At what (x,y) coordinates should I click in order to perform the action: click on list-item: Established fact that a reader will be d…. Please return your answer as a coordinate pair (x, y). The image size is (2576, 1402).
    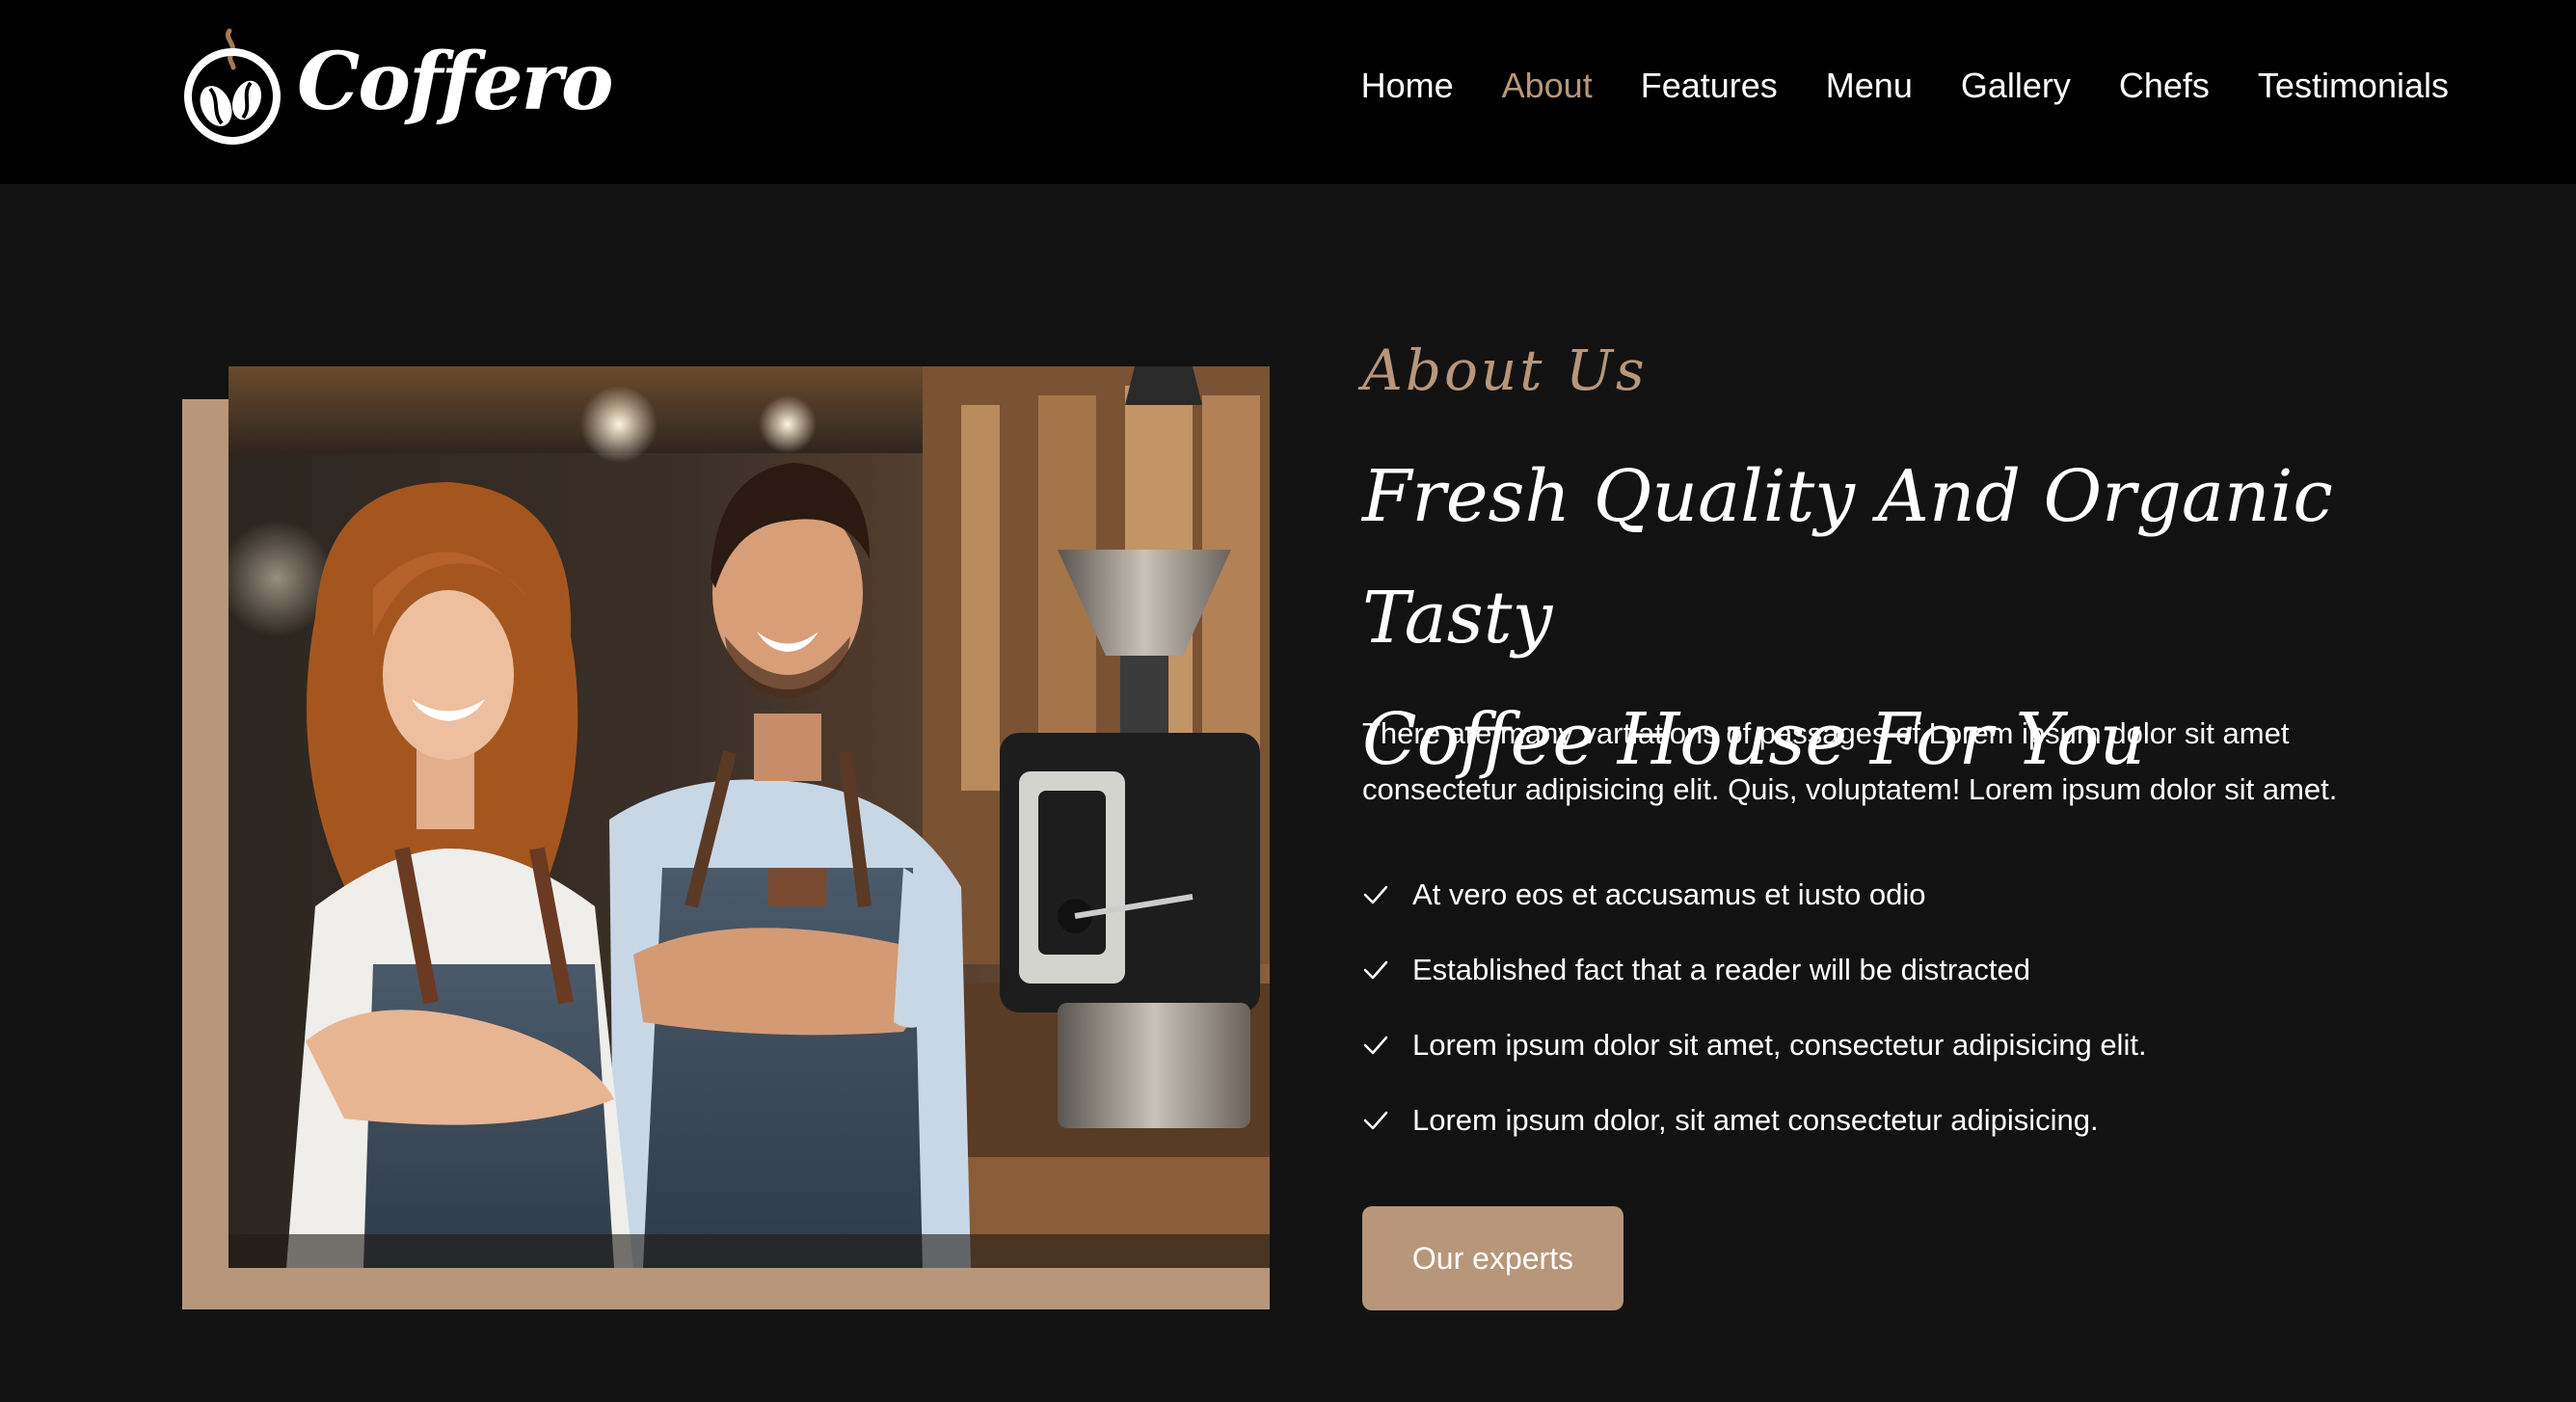
    Looking at the image, I should click on (1755, 970).